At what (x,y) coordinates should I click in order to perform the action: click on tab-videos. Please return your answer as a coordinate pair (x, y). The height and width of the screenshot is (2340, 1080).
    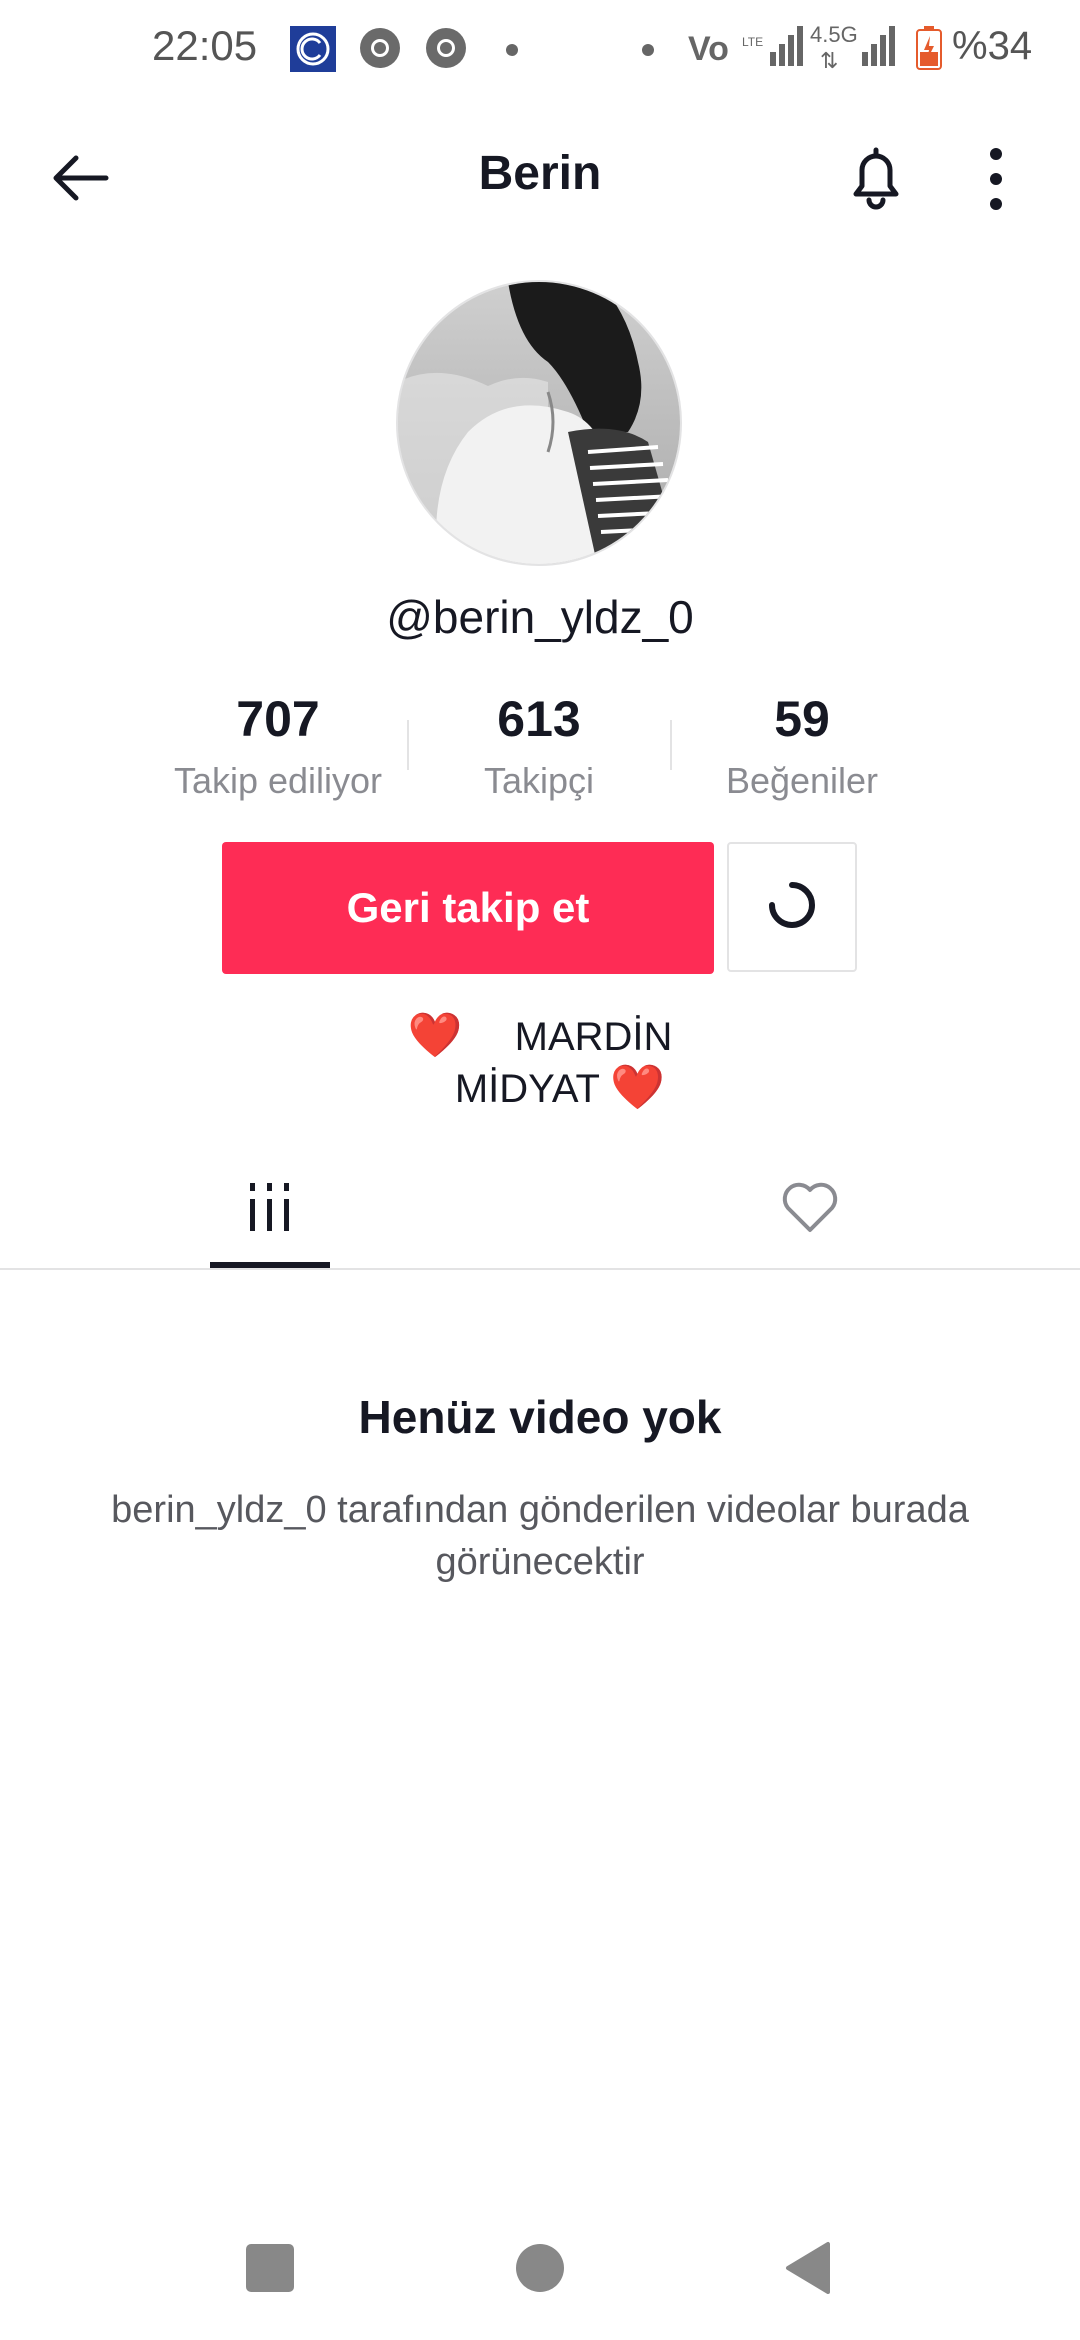
    Looking at the image, I should click on (270, 1209).